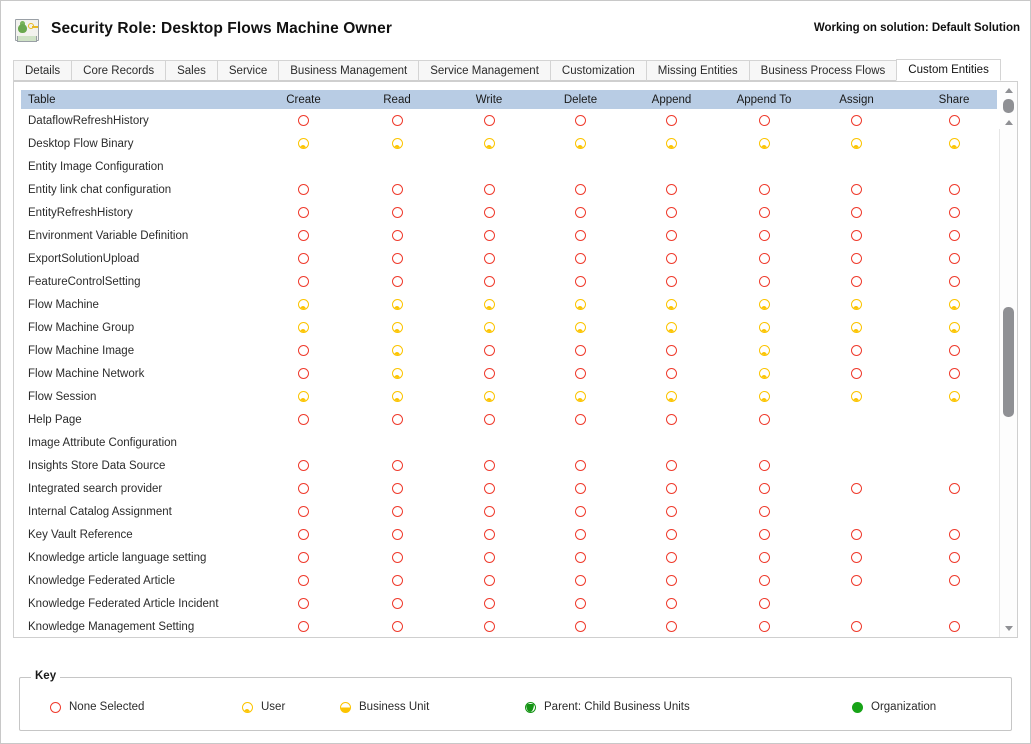  I want to click on table-row-name: Flow Machine, so click(138, 304).